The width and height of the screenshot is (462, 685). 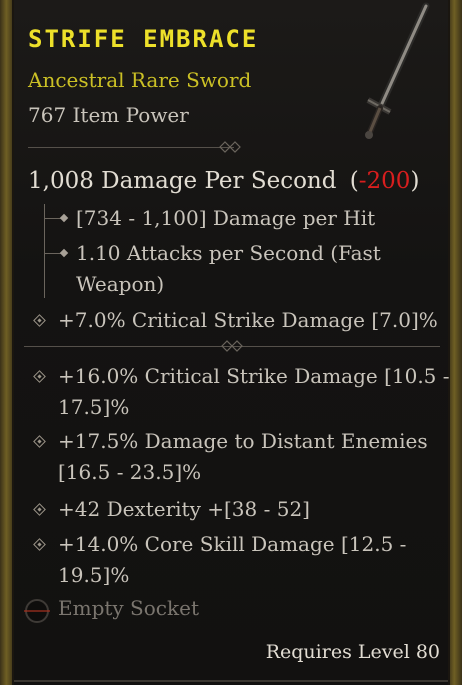 What do you see at coordinates (228, 253) in the screenshot?
I see `attacks-per-second: 1.10 Attacks per Second (Fast` at bounding box center [228, 253].